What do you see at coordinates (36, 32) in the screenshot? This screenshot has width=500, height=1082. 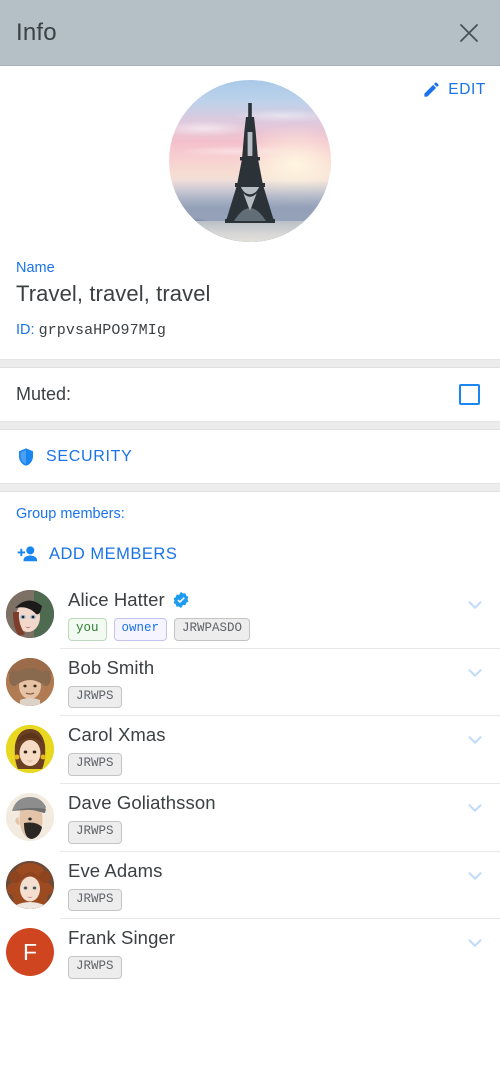 I see `page-title: Info` at bounding box center [36, 32].